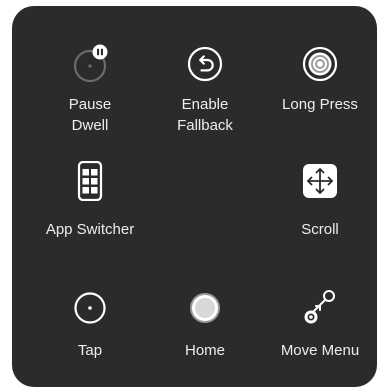  Describe the element at coordinates (205, 337) in the screenshot. I see `home-button: Home` at that location.